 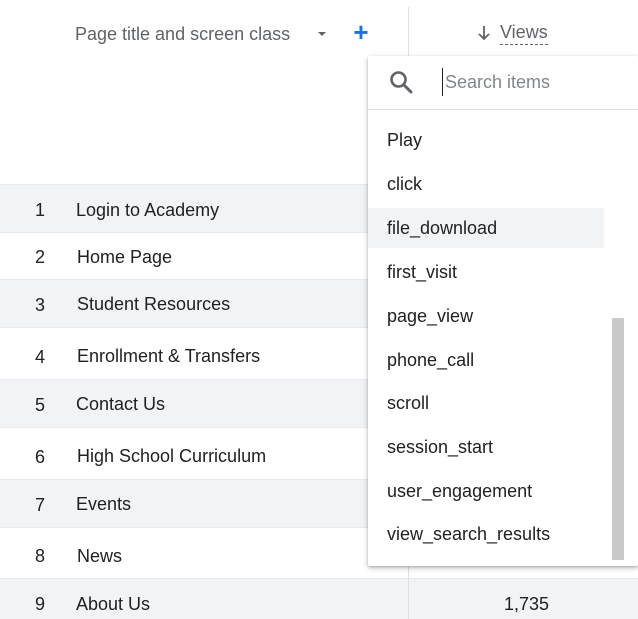 What do you see at coordinates (486, 140) in the screenshot?
I see `menu-item: Play` at bounding box center [486, 140].